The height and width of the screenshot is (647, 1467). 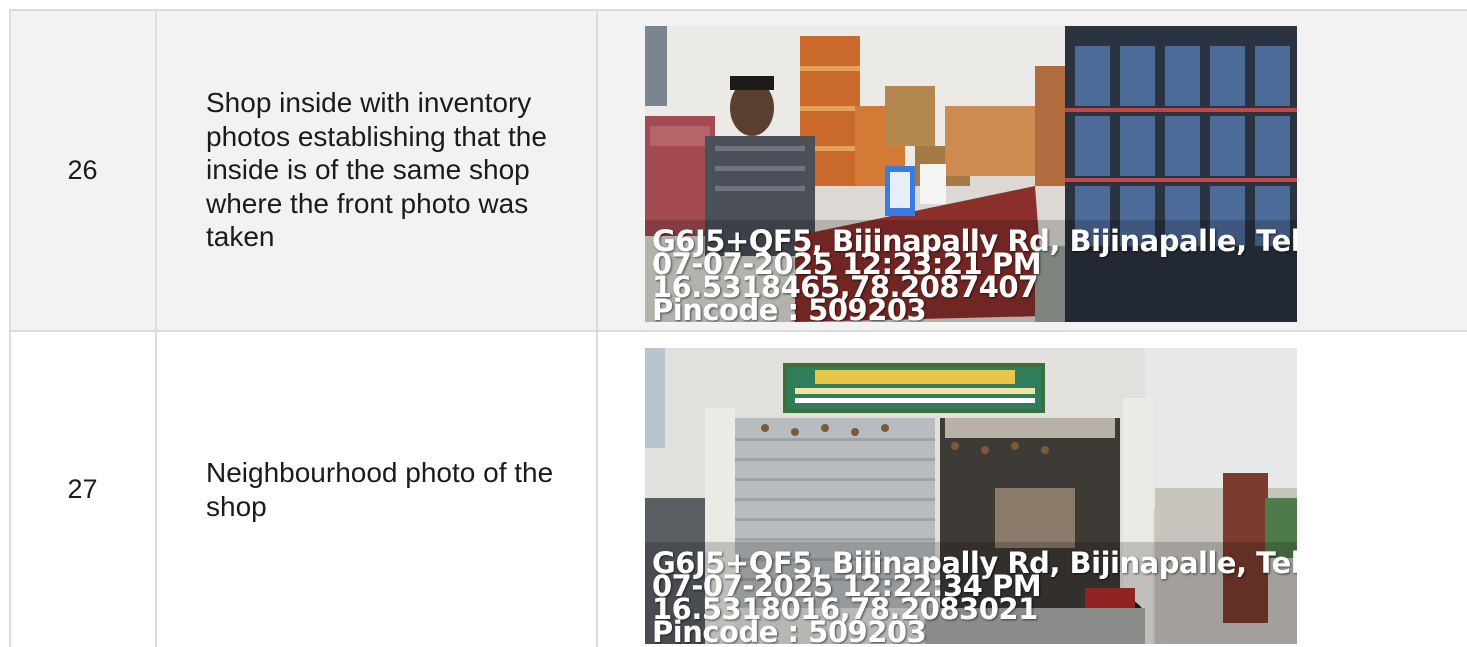 I want to click on description-cell: Neighbourhood photo of the shop, so click(x=380, y=489).